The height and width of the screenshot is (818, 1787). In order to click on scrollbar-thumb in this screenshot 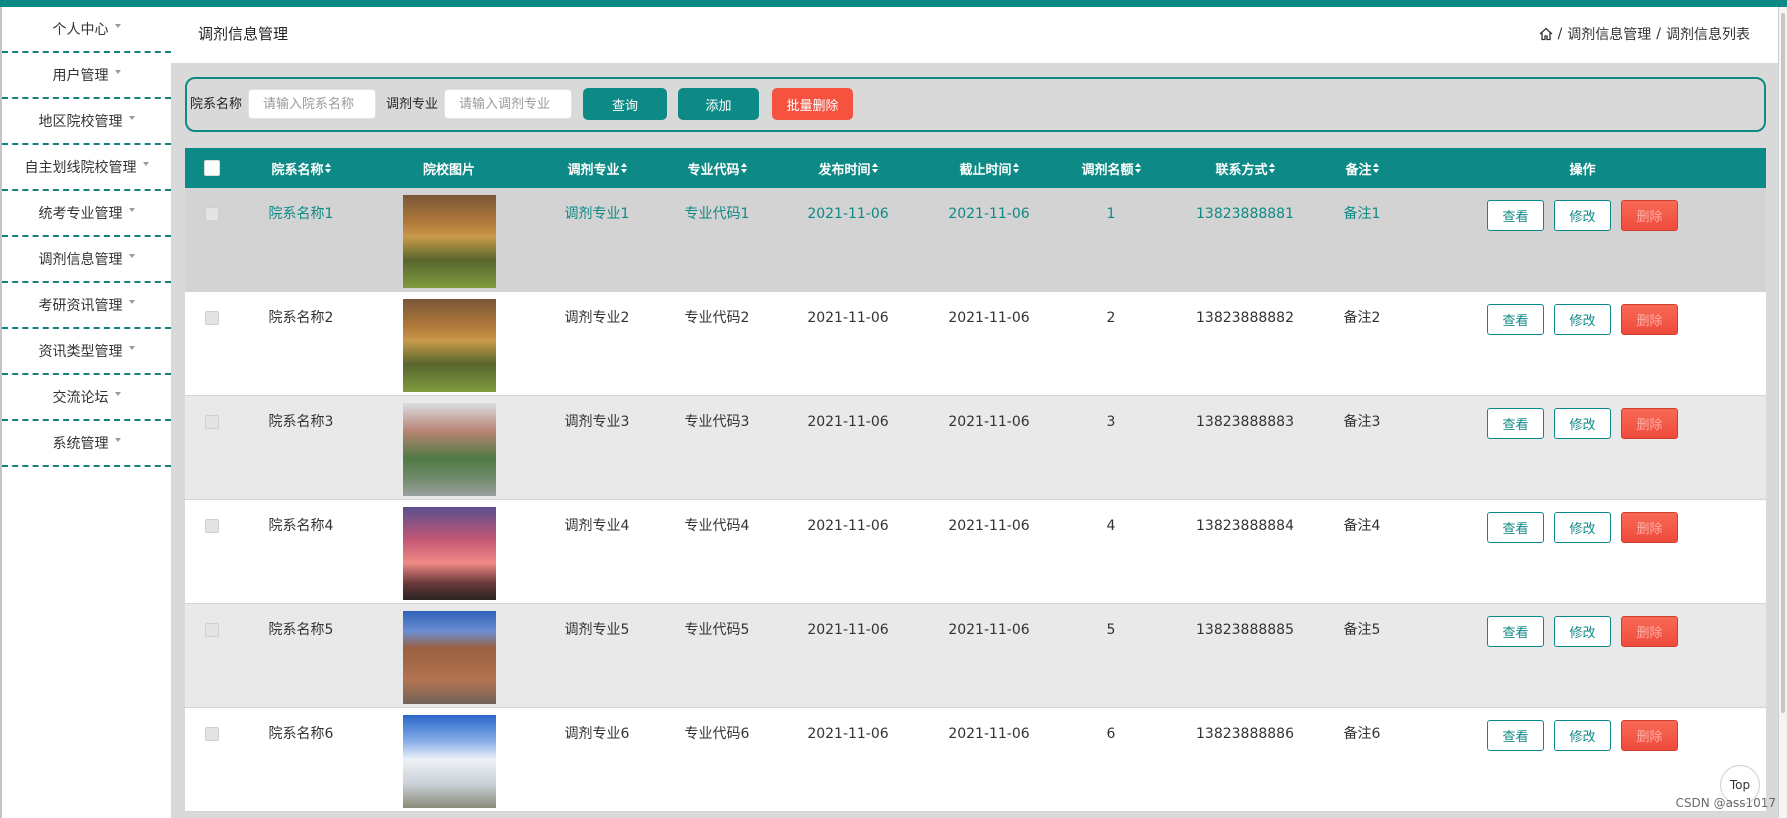, I will do `click(1783, 363)`.